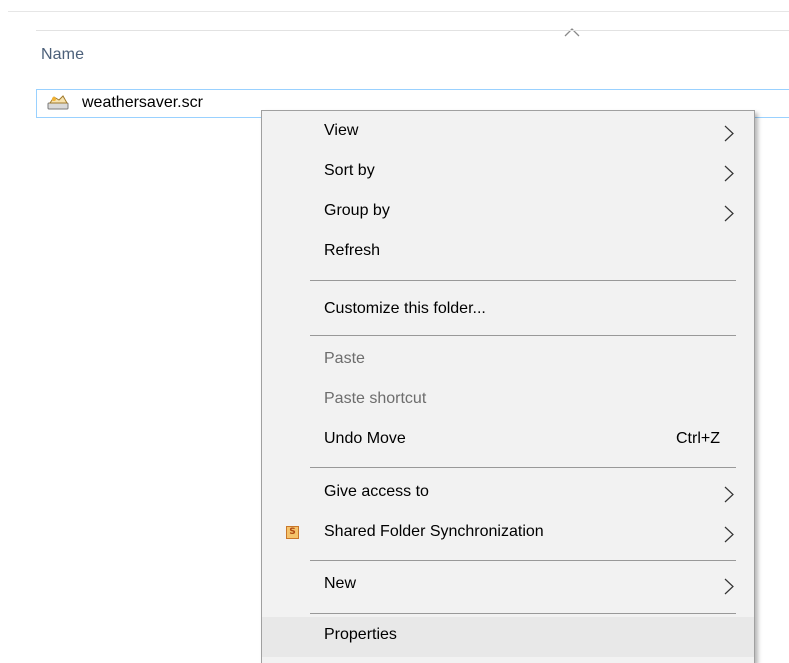 This screenshot has height=663, width=789. Describe the element at coordinates (508, 586) in the screenshot. I see `menu-item-new: New` at that location.